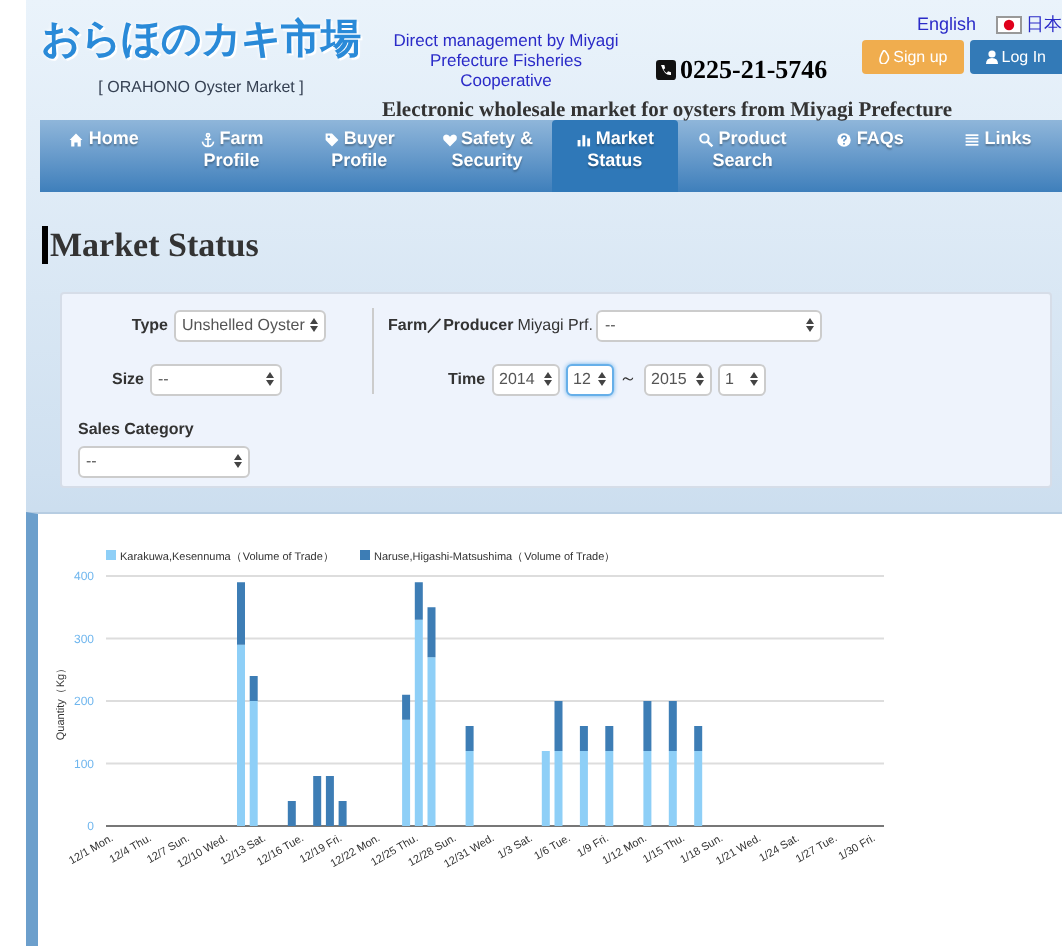 This screenshot has width=1062, height=946. Describe the element at coordinates (201, 88) in the screenshot. I see `logo-subtitle: [ ORAHONO Oyster Market ]` at that location.